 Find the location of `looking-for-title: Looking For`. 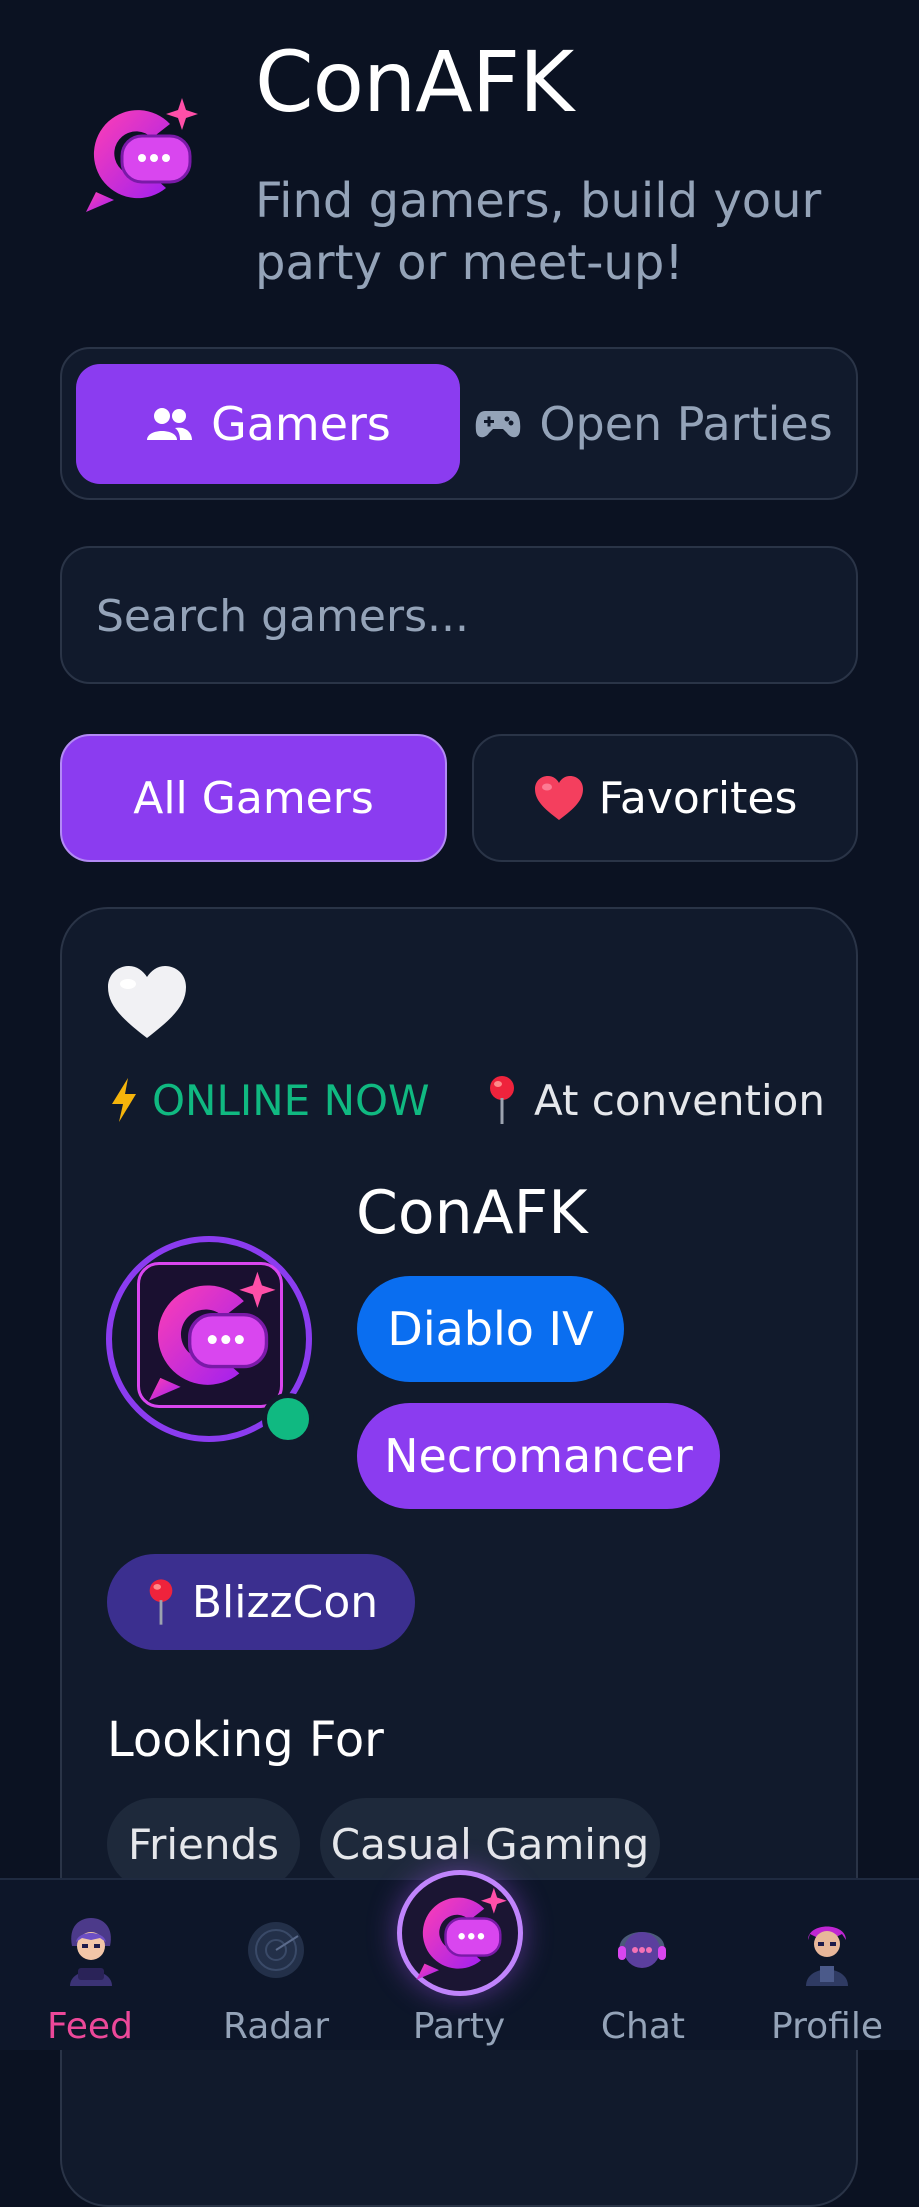

looking-for-title: Looking For is located at coordinates (245, 1740).